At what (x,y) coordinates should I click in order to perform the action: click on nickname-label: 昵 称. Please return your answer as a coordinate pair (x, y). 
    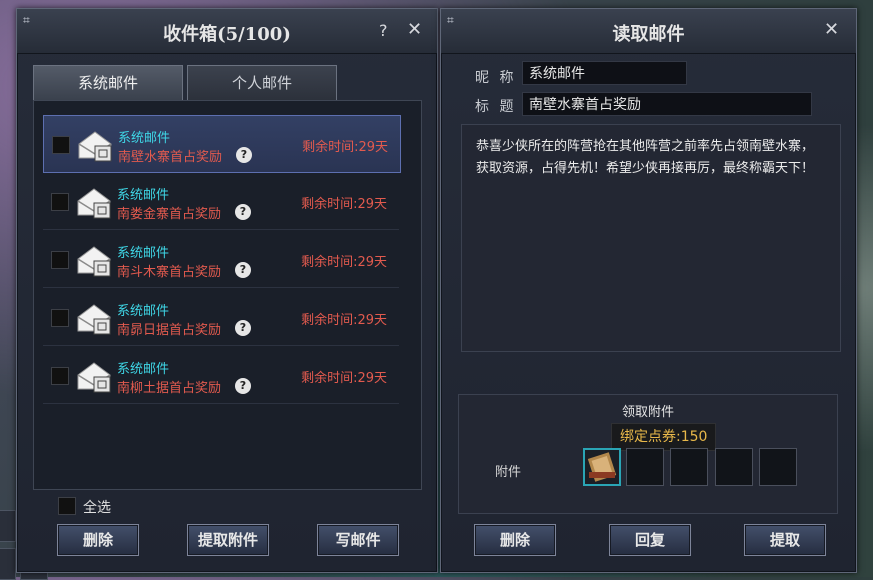
    Looking at the image, I should click on (496, 78).